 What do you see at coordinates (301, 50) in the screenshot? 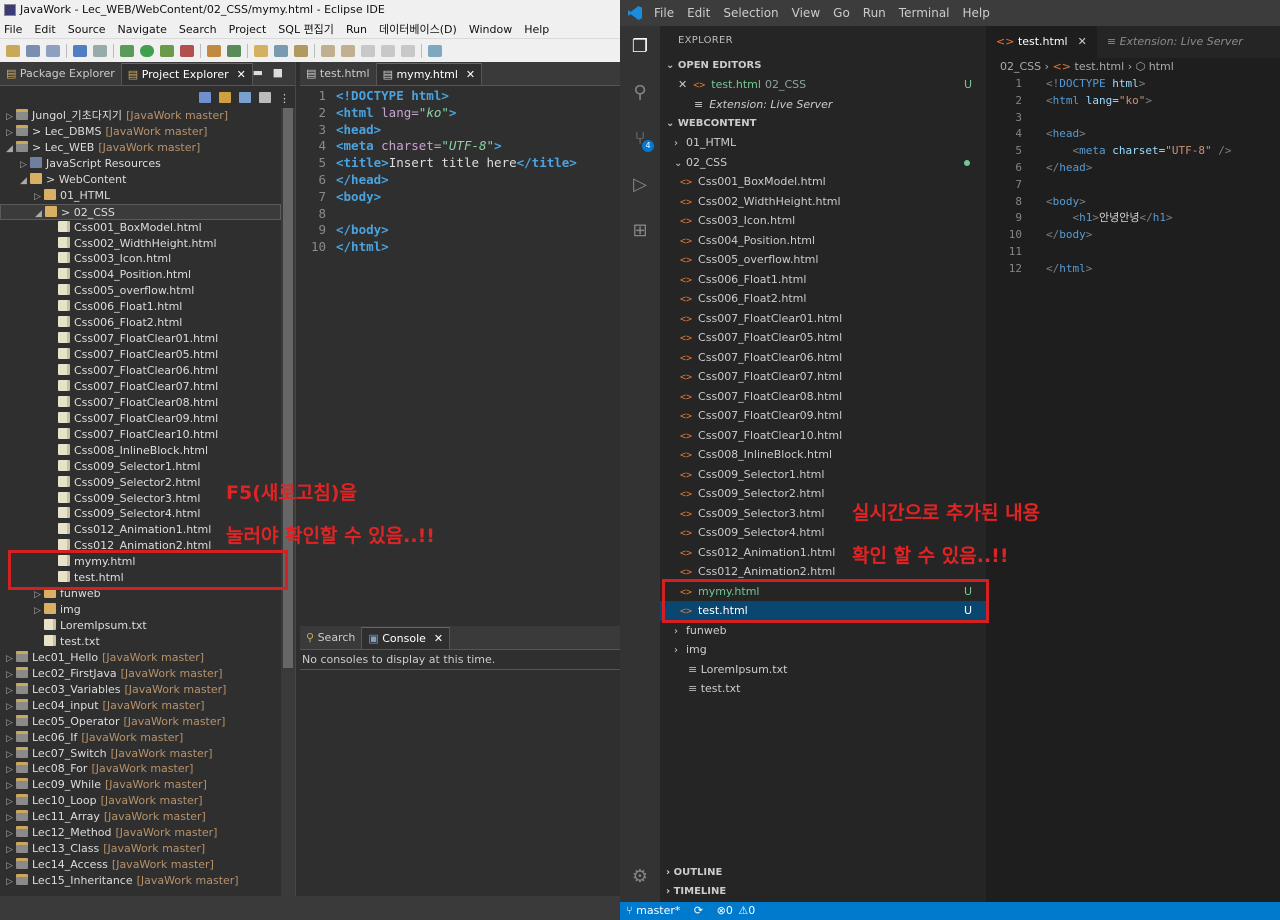
I see `brush-icon` at bounding box center [301, 50].